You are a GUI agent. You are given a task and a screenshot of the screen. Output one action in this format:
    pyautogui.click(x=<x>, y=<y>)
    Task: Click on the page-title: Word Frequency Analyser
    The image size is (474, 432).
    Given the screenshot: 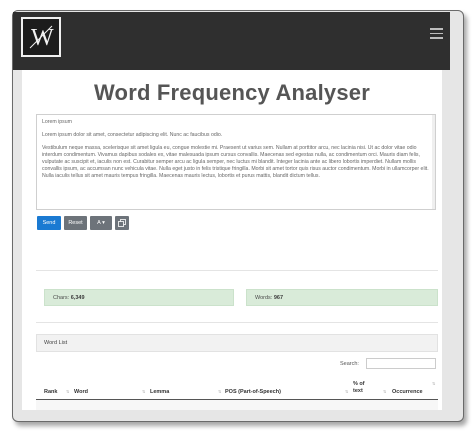 What is the action you would take?
    pyautogui.click(x=231, y=92)
    